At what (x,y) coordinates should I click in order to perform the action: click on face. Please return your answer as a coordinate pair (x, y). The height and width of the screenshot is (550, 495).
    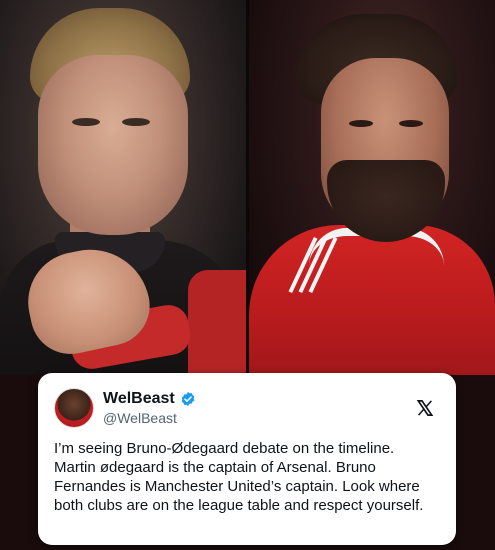
    Looking at the image, I should click on (113, 145).